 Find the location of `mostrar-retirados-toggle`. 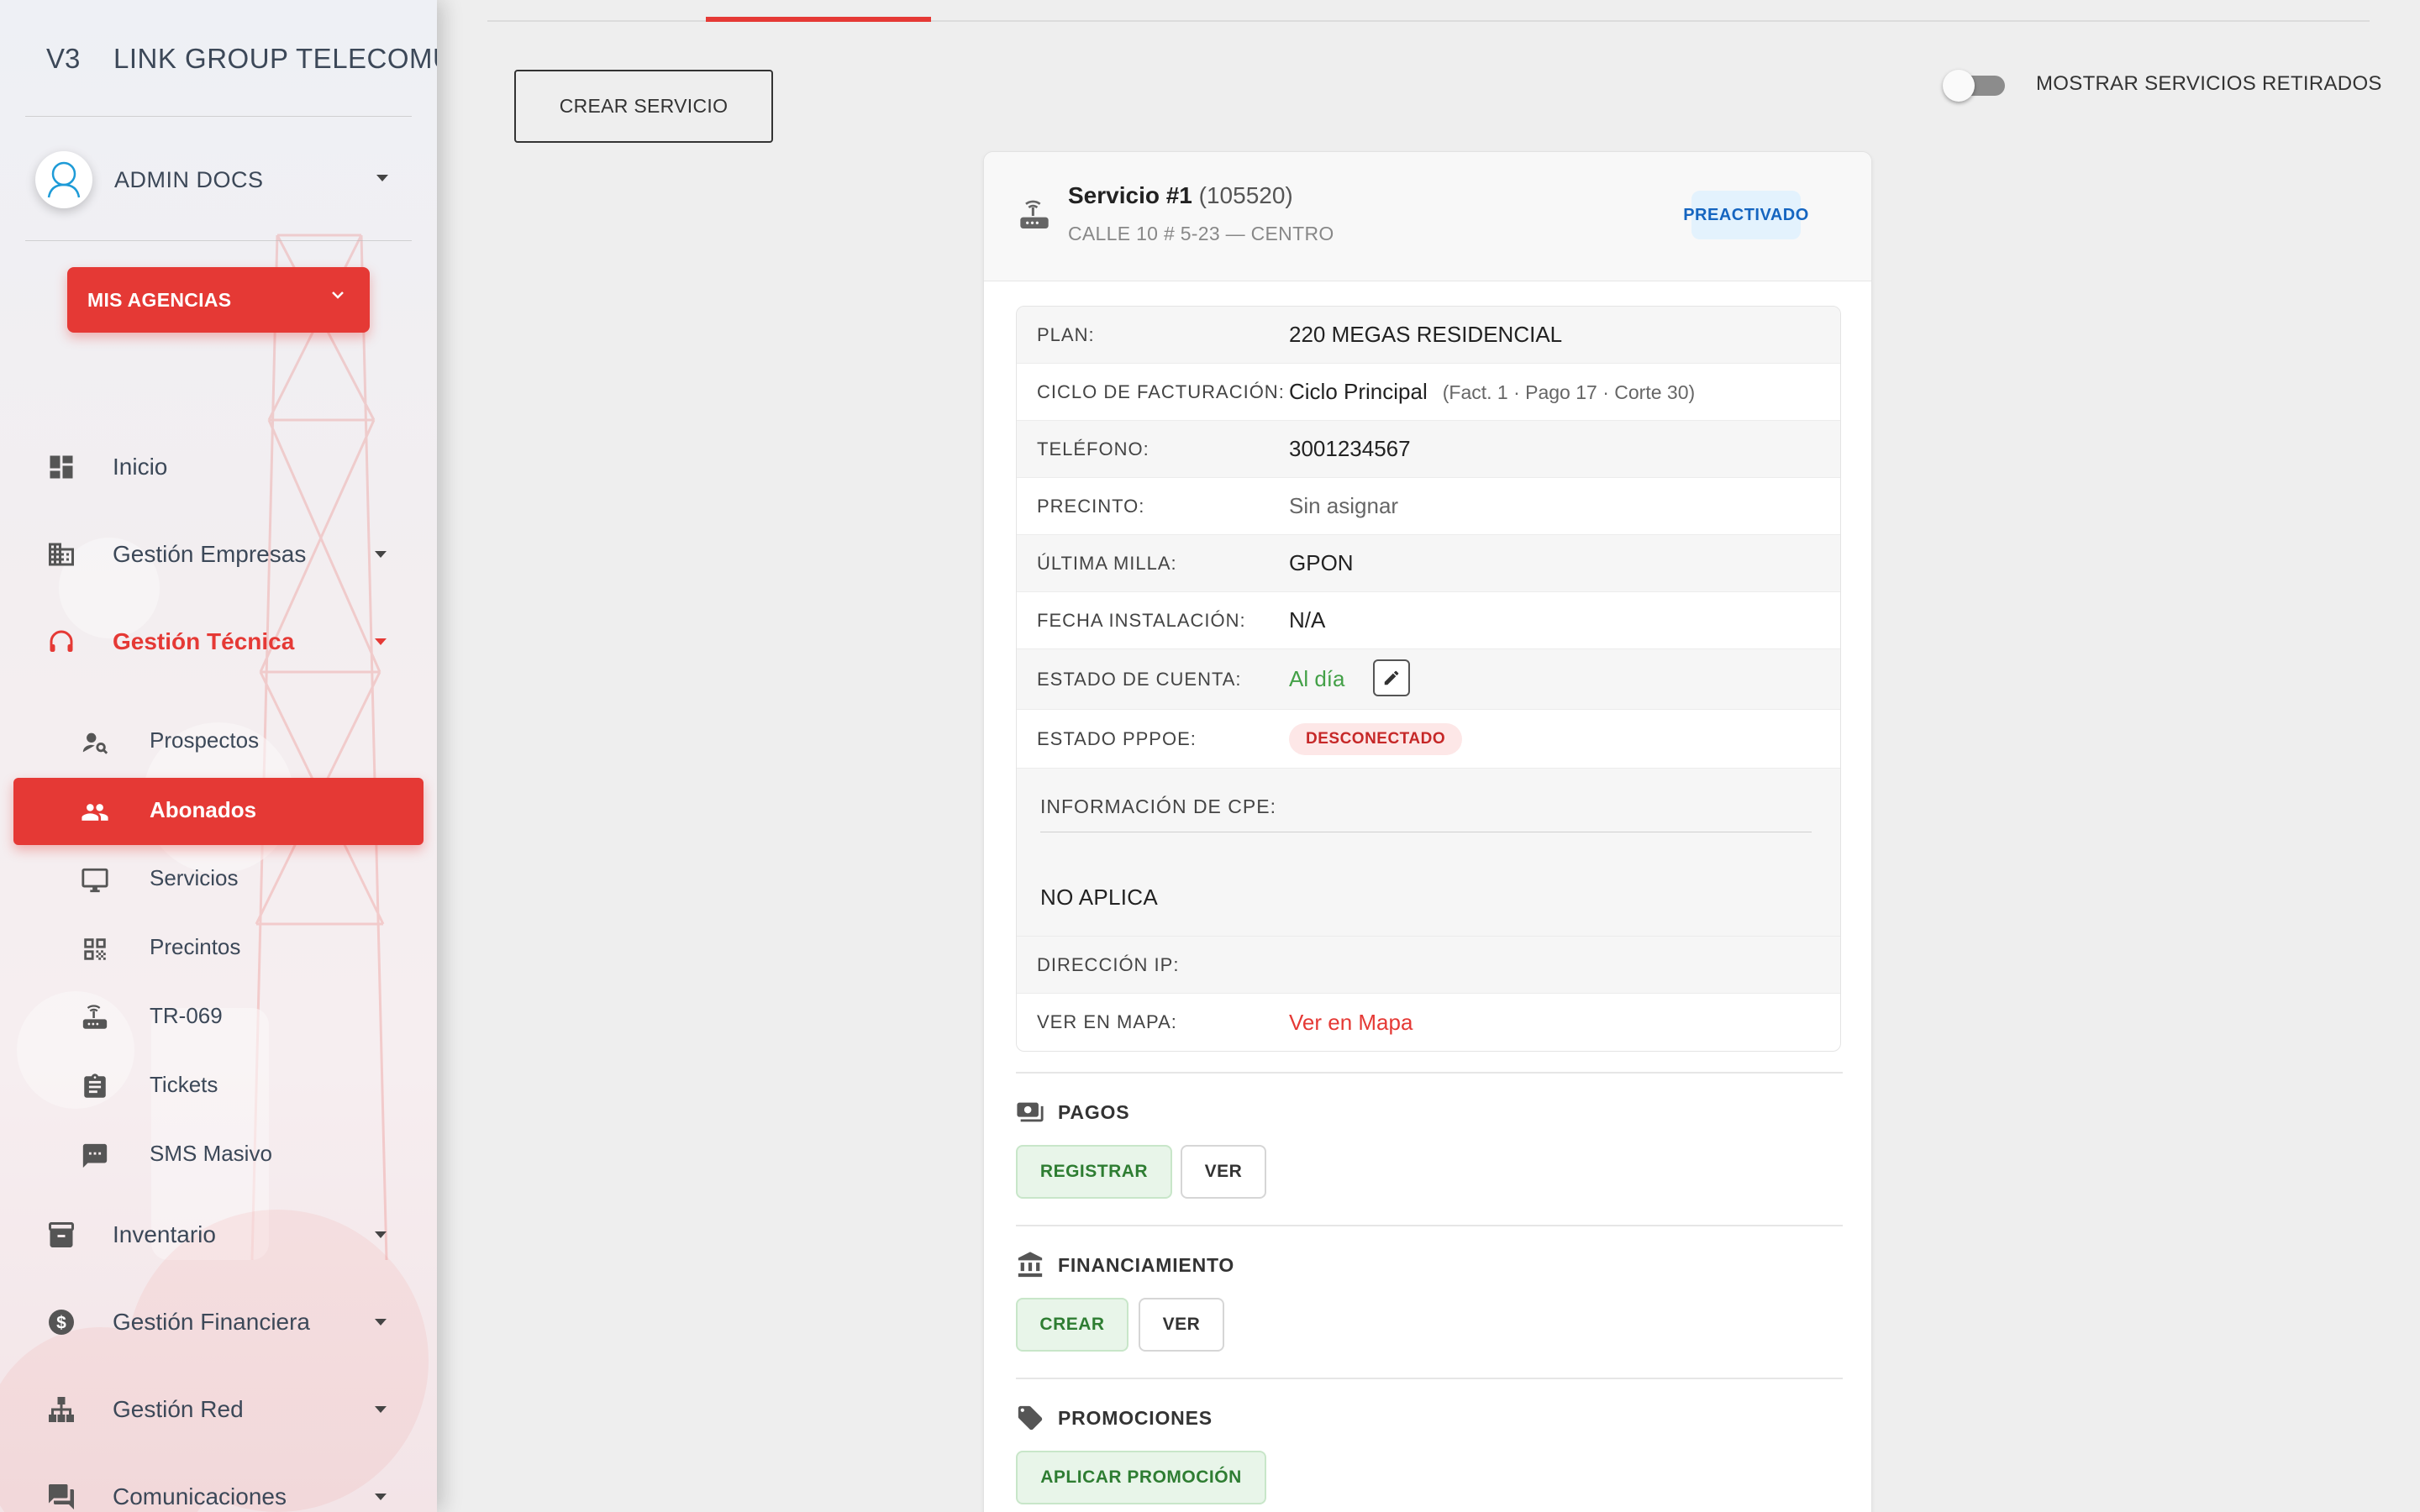

mostrar-retirados-toggle is located at coordinates (1975, 86).